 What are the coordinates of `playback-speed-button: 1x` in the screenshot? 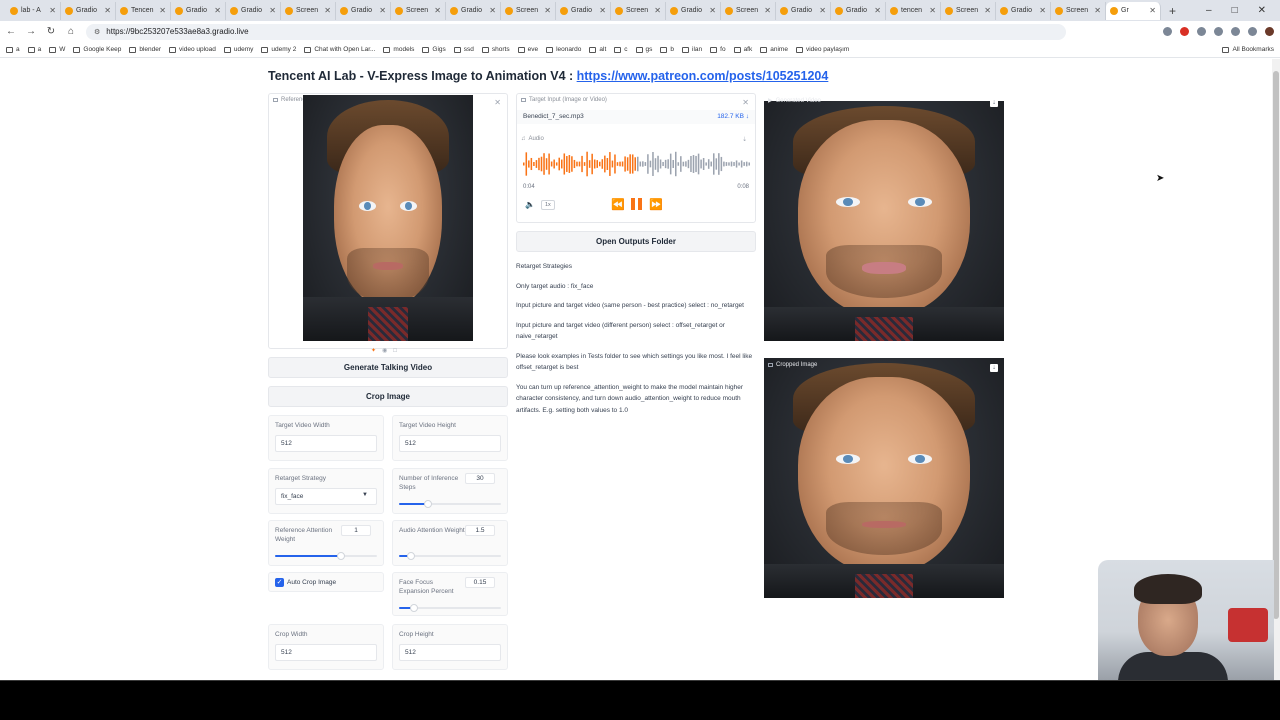 It's located at (548, 205).